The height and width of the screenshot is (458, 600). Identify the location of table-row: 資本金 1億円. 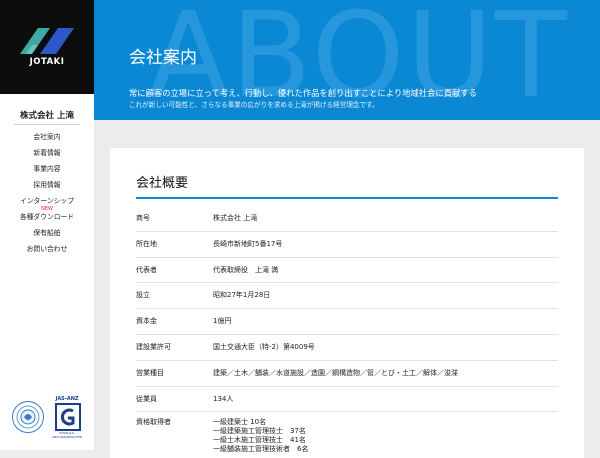
(347, 321).